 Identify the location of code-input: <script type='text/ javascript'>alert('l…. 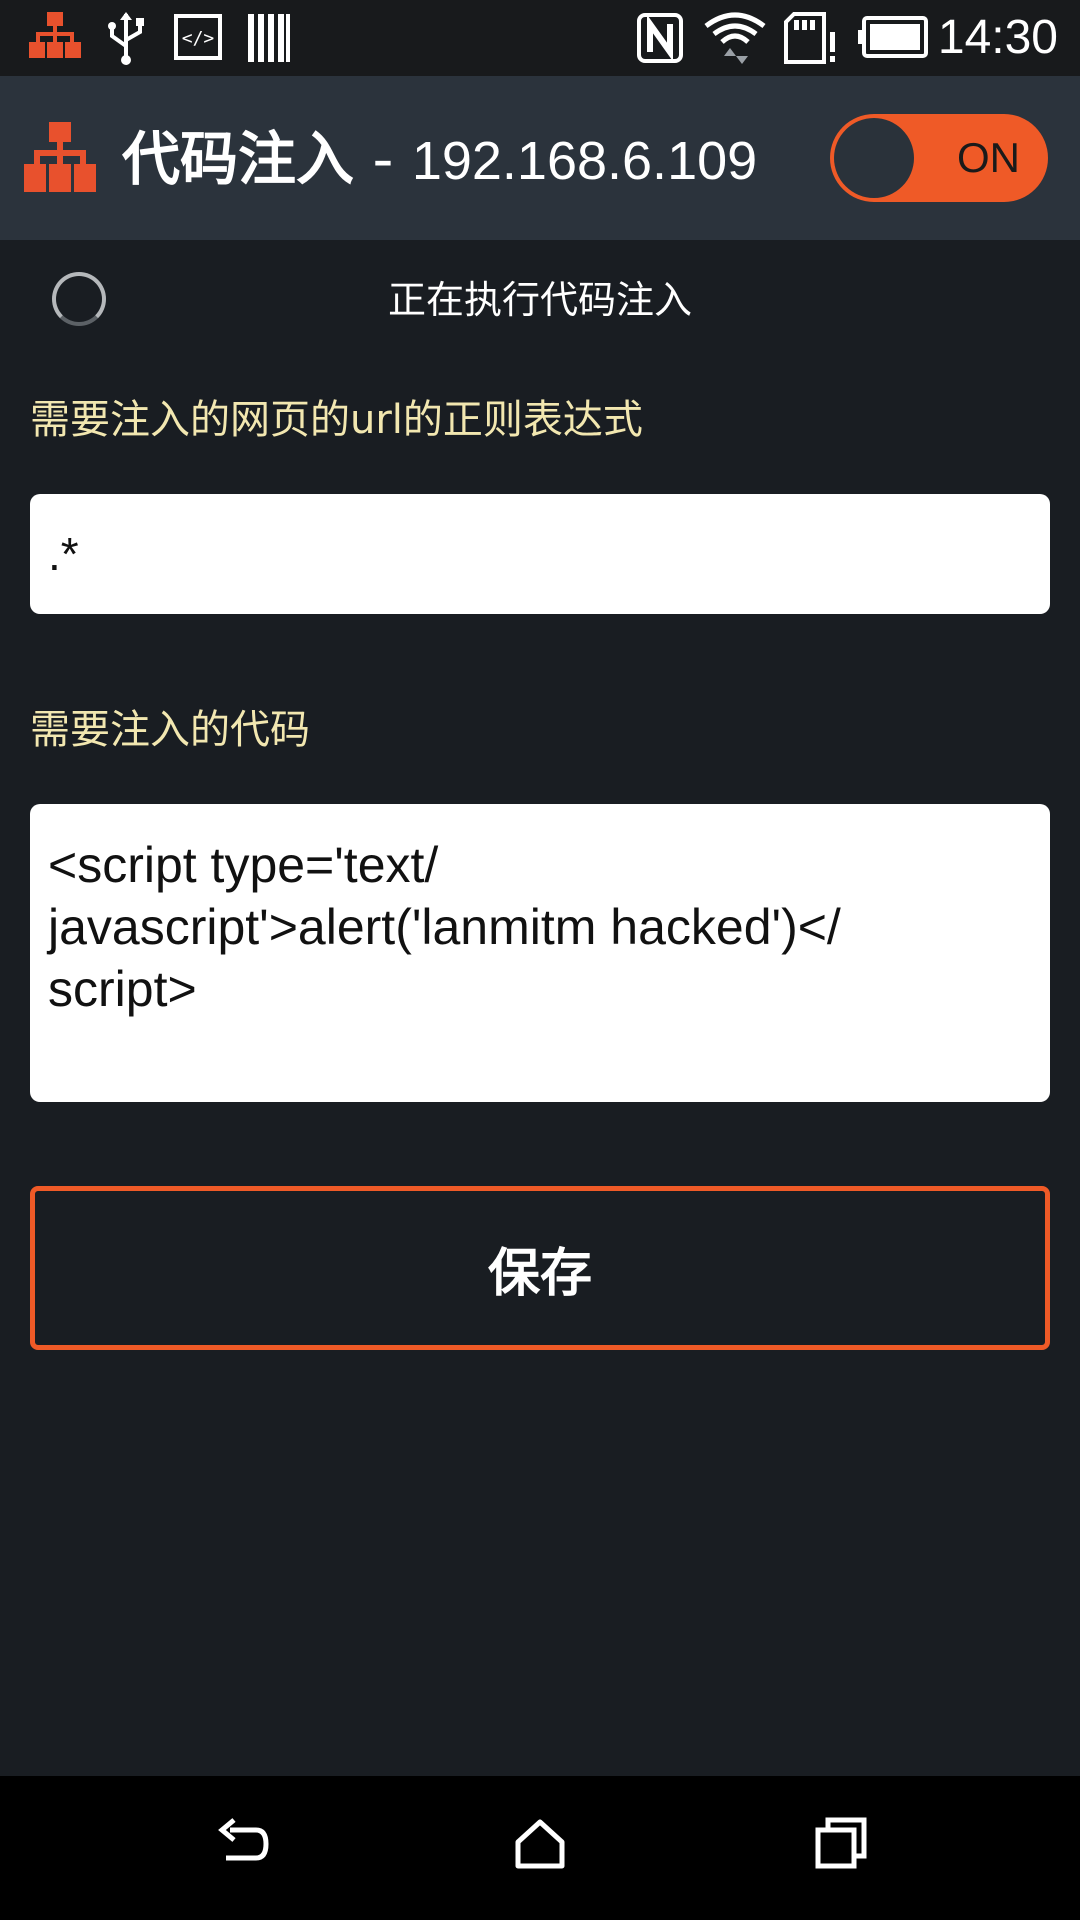
(540, 953).